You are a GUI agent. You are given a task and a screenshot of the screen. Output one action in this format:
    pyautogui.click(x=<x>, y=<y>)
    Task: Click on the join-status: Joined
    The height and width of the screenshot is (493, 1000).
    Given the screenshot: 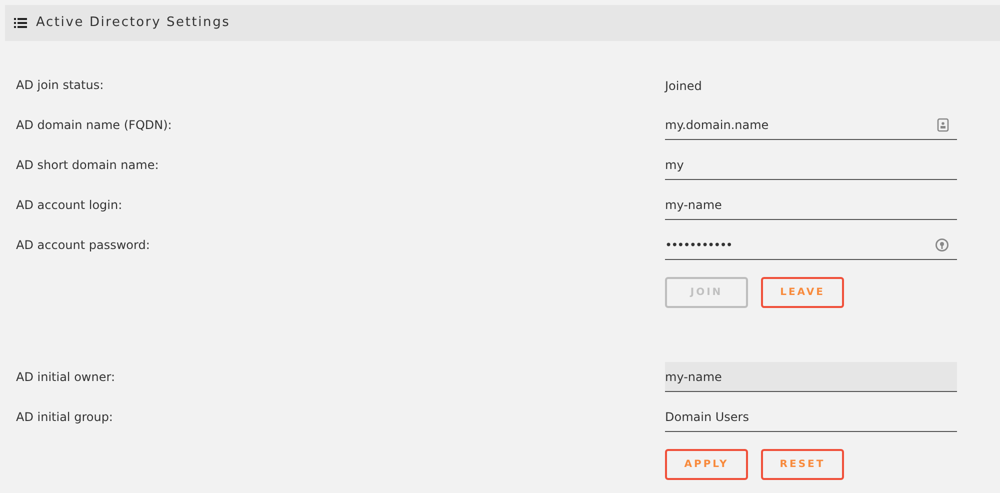 What is the action you would take?
    pyautogui.click(x=683, y=86)
    